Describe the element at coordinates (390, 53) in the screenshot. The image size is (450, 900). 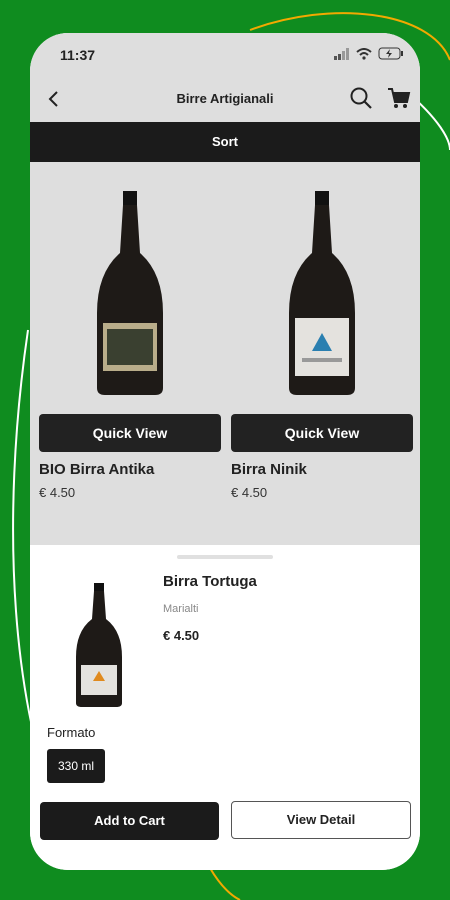
I see `battery-charging-icon` at that location.